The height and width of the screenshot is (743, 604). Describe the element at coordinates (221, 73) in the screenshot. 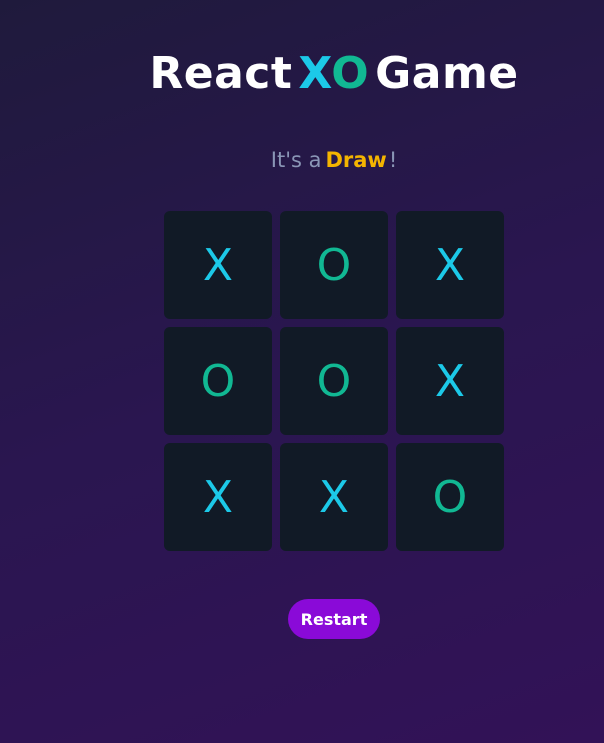

I see `title-prefix: React` at that location.